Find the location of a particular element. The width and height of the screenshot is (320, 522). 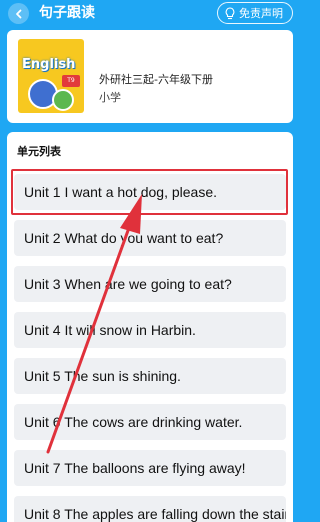

disclaimer-button: 免责声明 is located at coordinates (255, 13).